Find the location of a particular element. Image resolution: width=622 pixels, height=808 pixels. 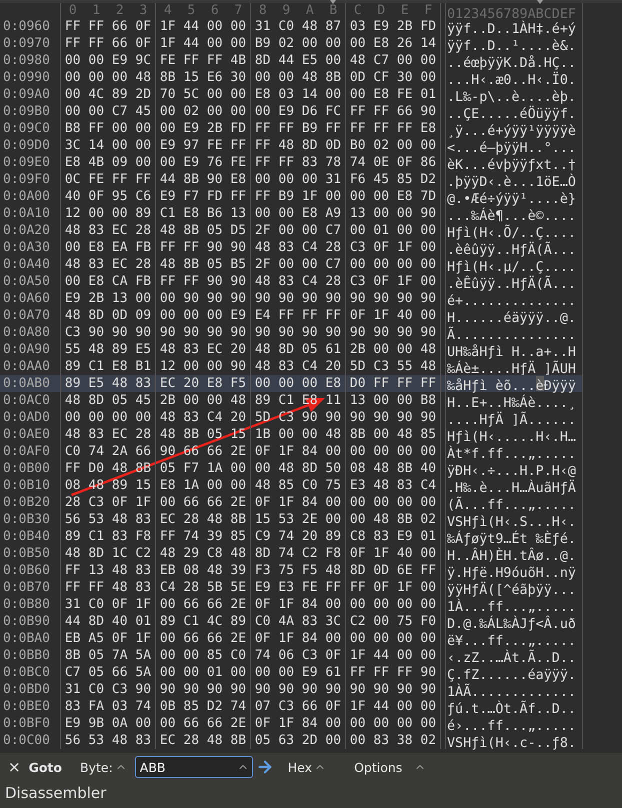

ascii-text: H..E+..H‰Áè....¸ is located at coordinates (511, 403).